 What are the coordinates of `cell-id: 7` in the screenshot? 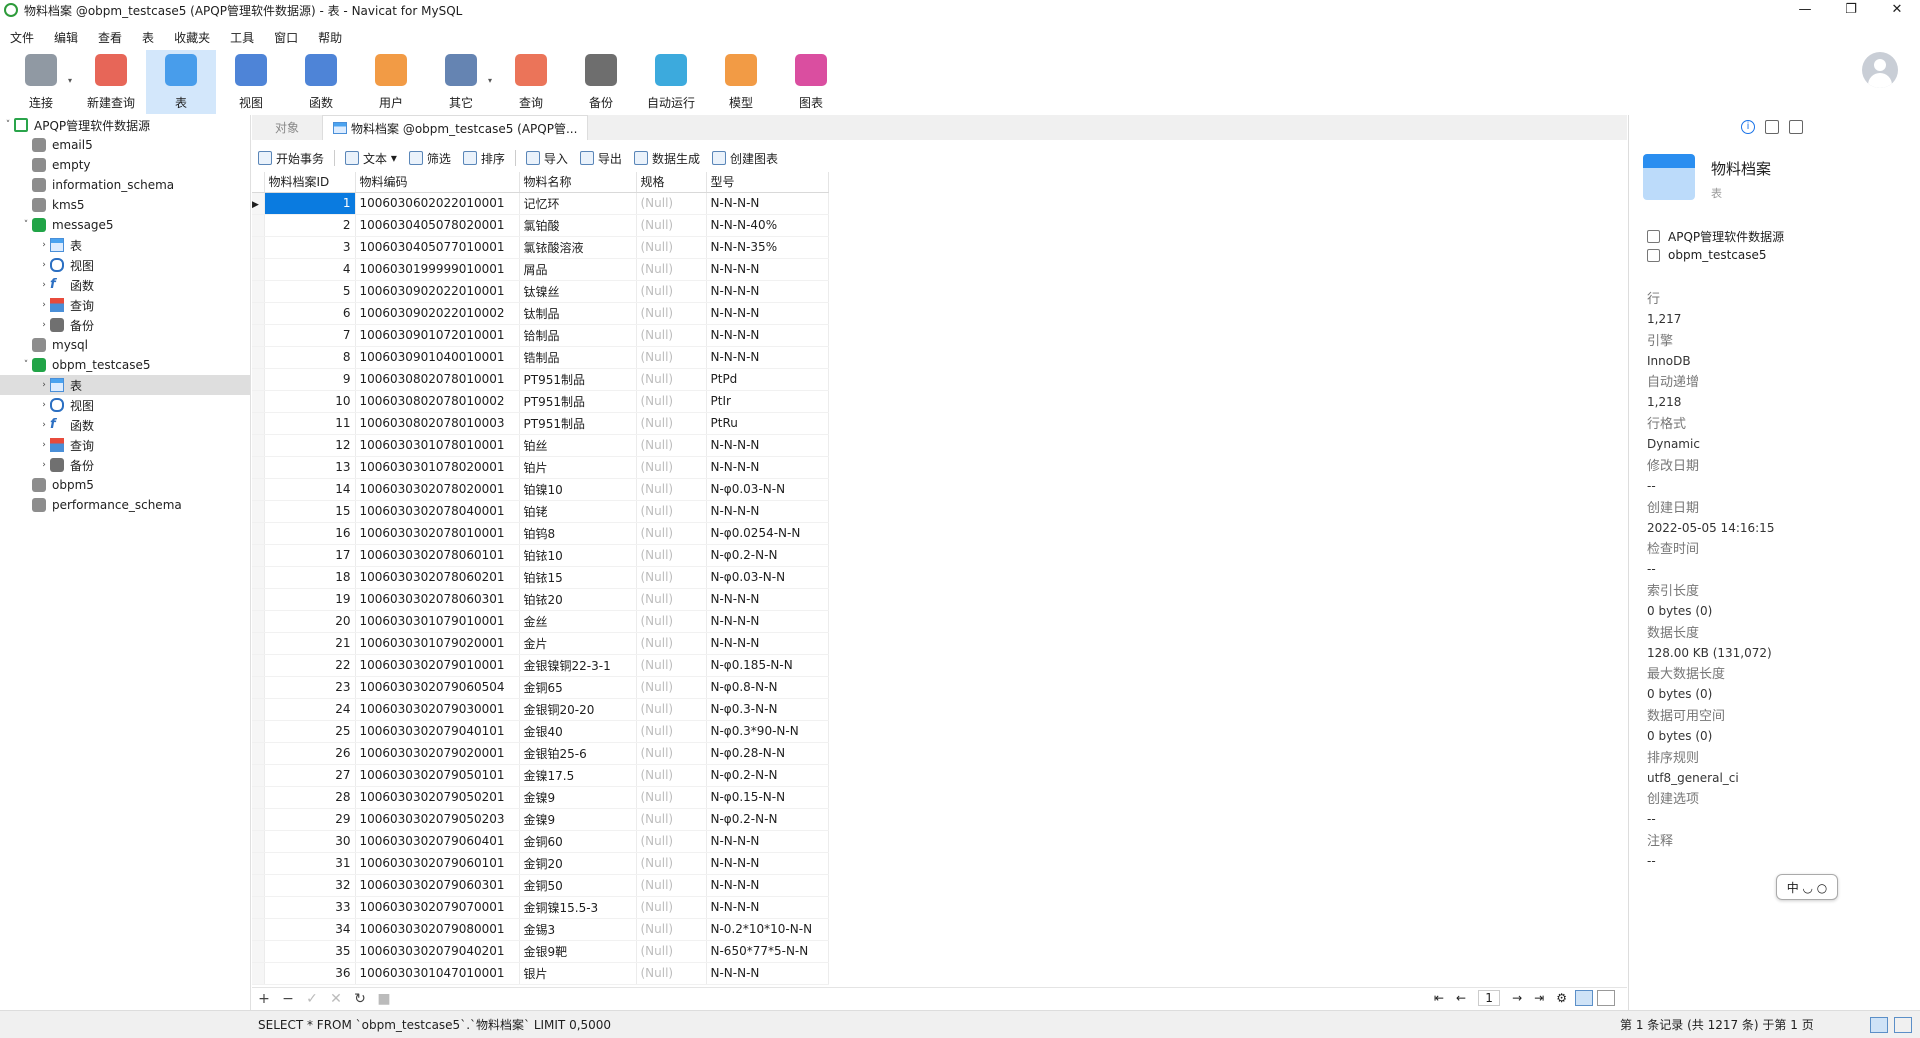 It's located at (310, 335).